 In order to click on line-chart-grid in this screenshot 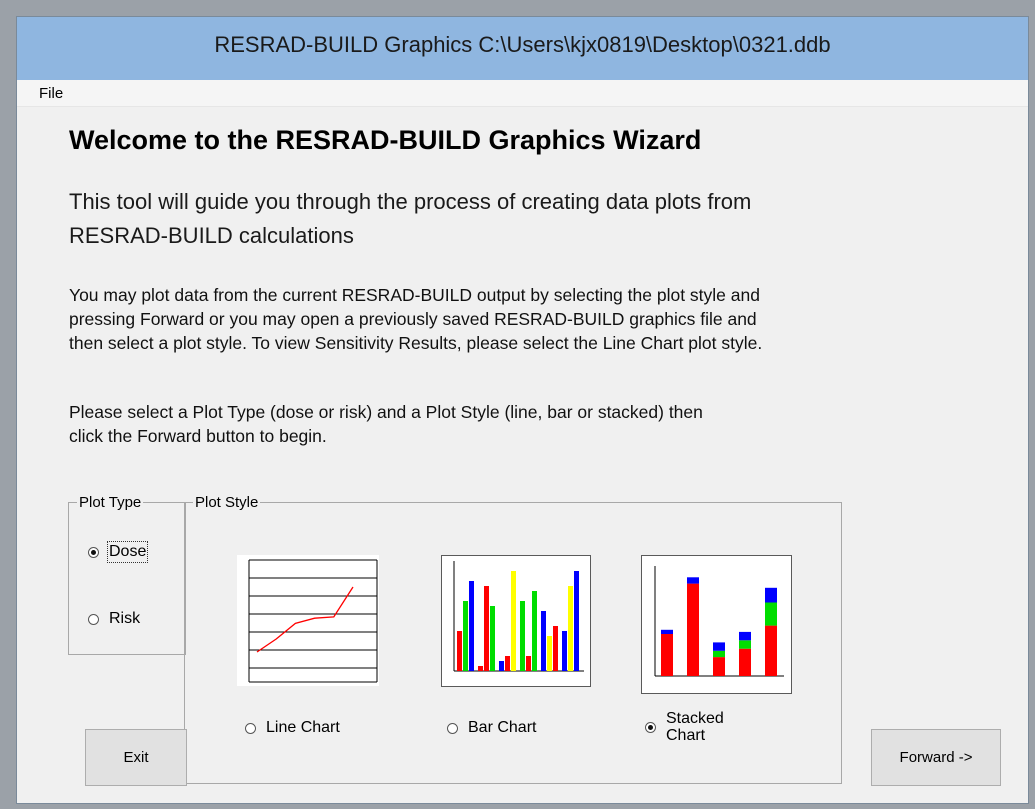, I will do `click(313, 621)`.